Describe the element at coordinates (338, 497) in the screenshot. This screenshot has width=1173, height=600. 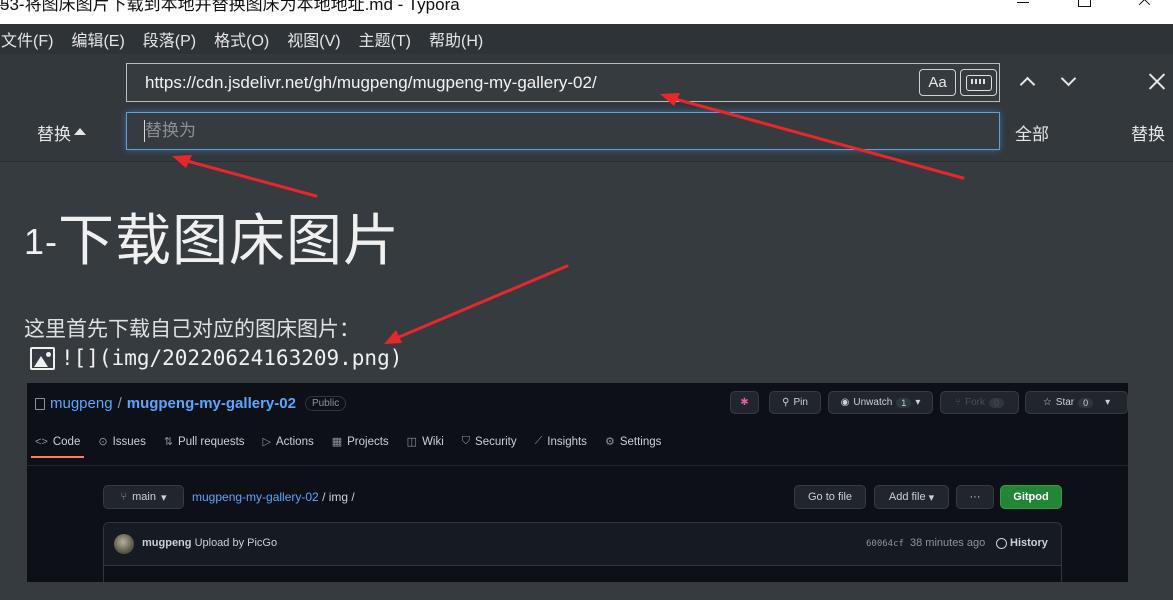
I see `path-rest: / img /` at that location.